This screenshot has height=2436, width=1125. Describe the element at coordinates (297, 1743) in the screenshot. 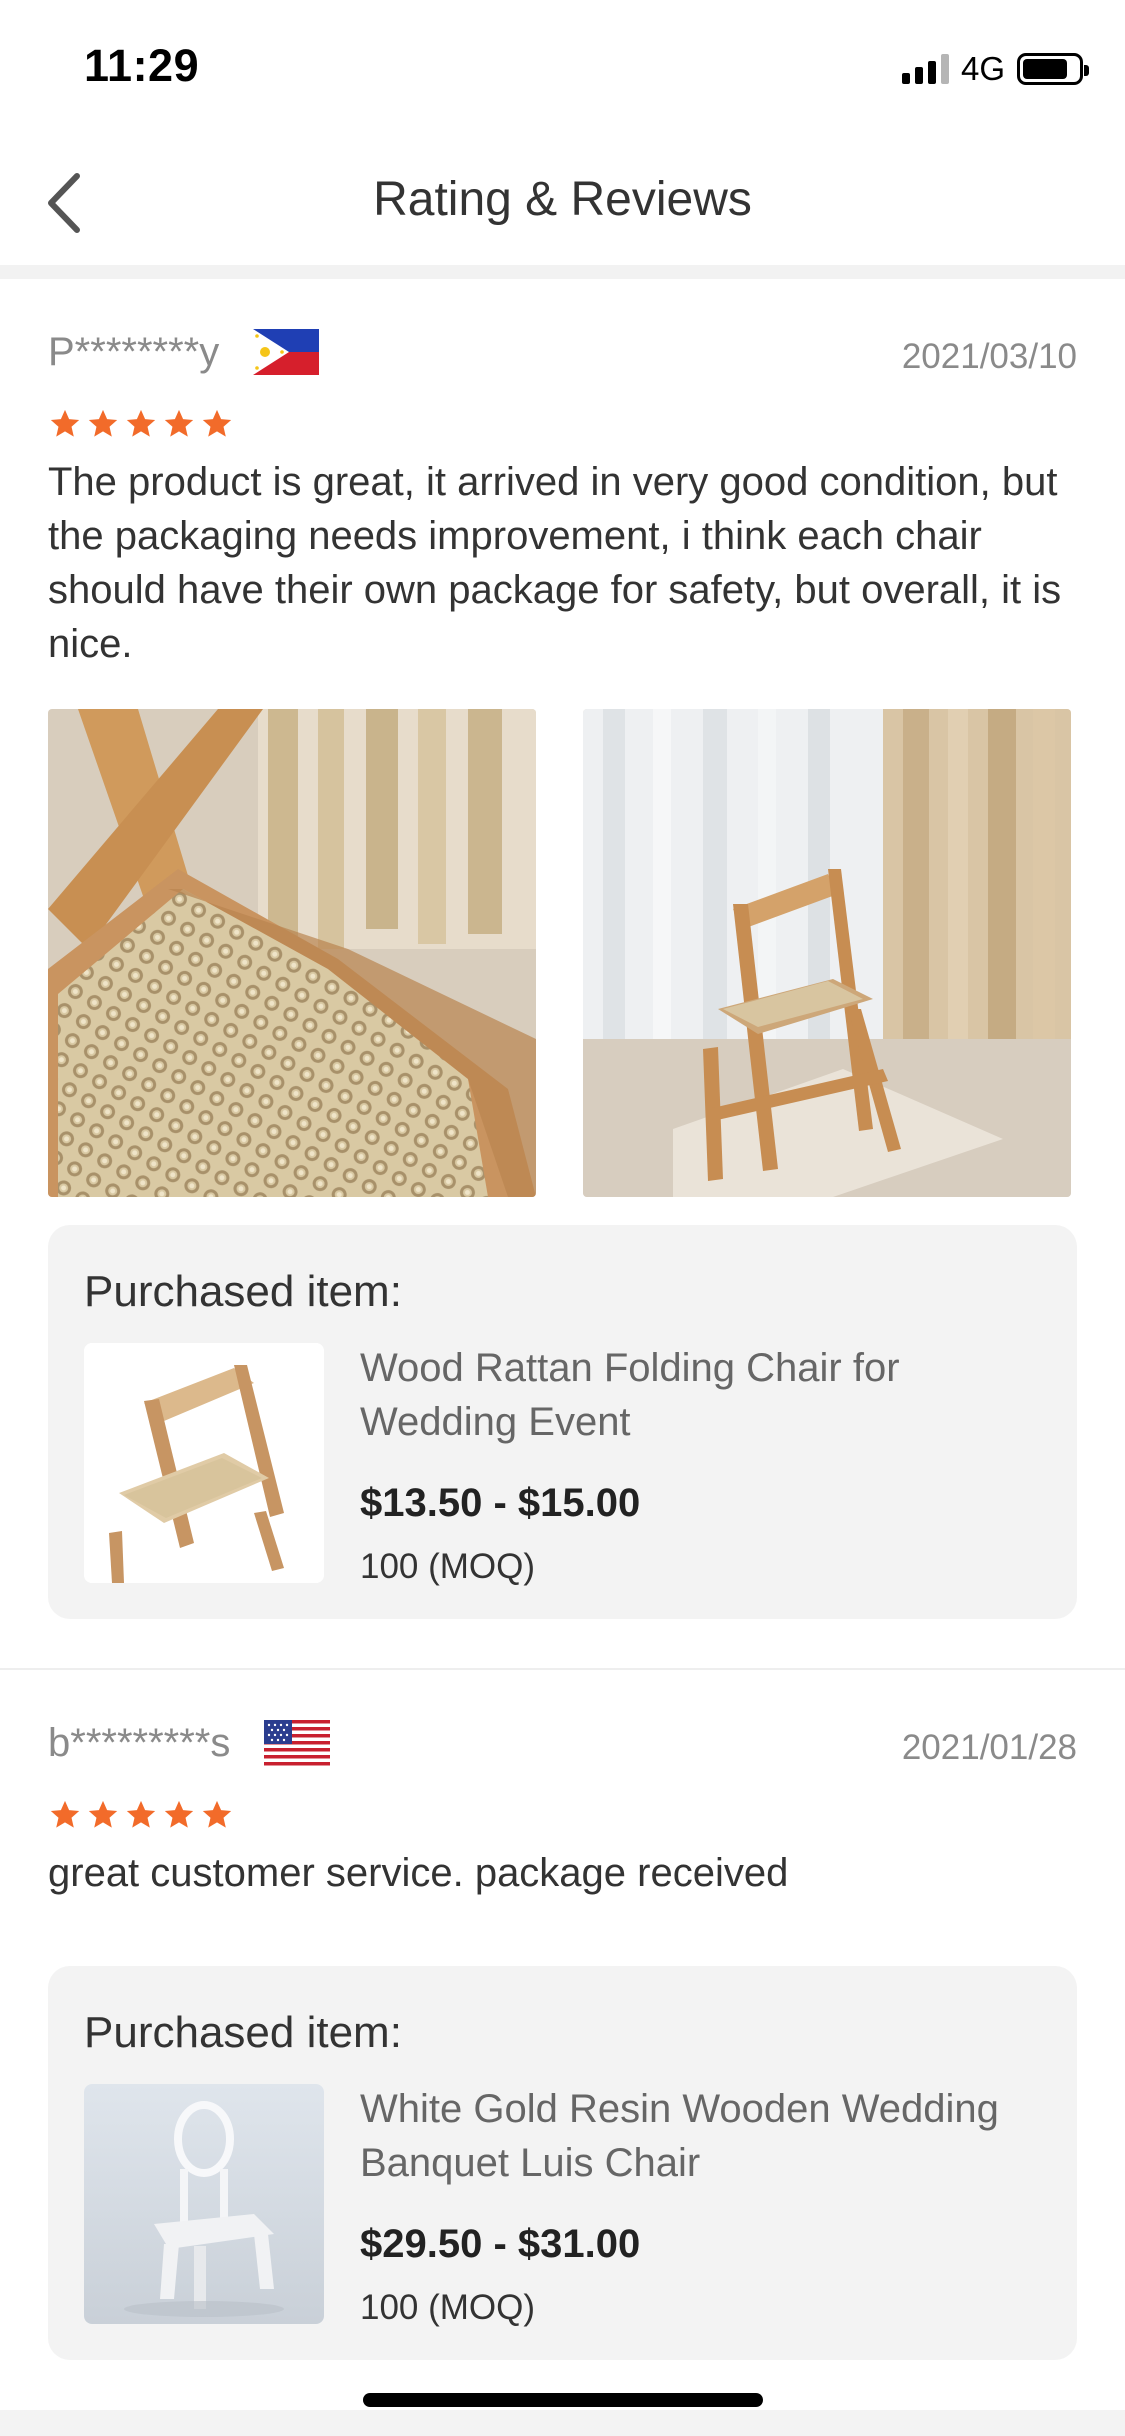

I see `usa-flag-icon` at that location.